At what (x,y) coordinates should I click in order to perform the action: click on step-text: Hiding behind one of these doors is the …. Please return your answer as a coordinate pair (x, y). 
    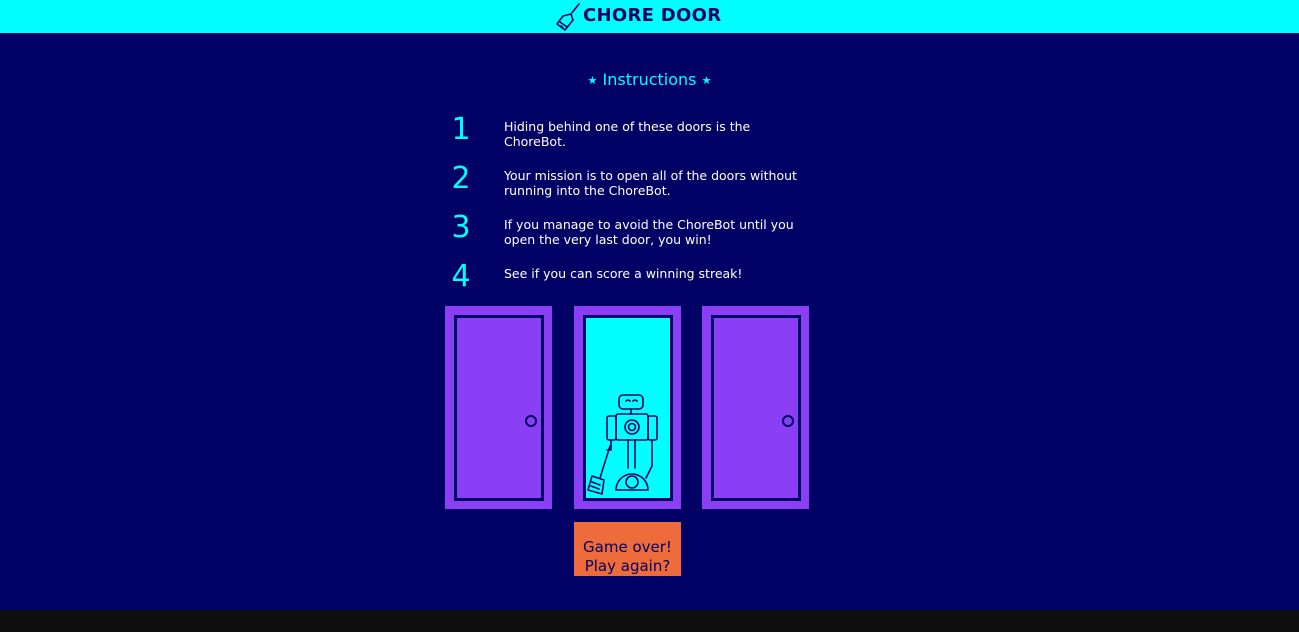
    Looking at the image, I should click on (627, 134).